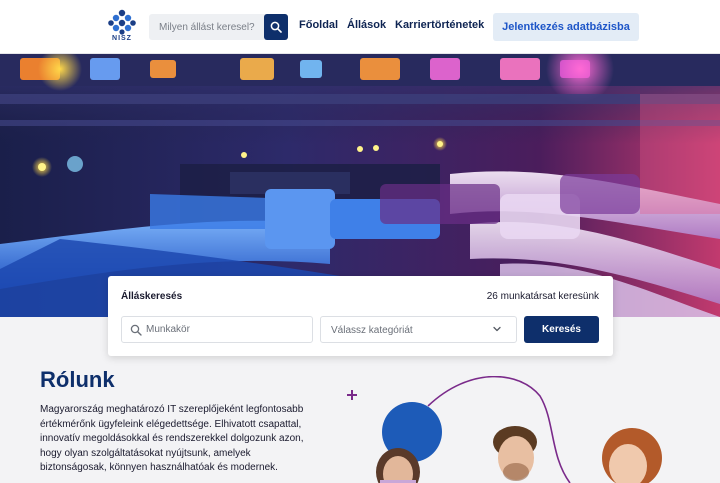  Describe the element at coordinates (566, 27) in the screenshot. I see `apply-database-button: Jelentkezés adatbázisba` at that location.